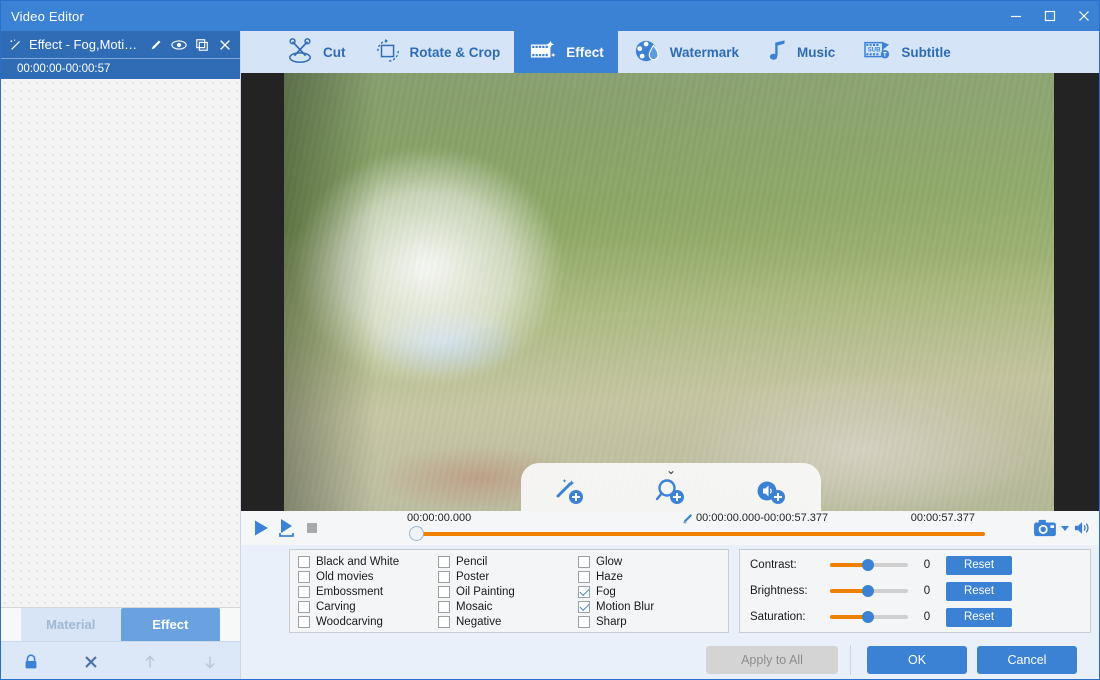 The height and width of the screenshot is (680, 1100). I want to click on effect-oil-painting: Oil Painting, so click(508, 592).